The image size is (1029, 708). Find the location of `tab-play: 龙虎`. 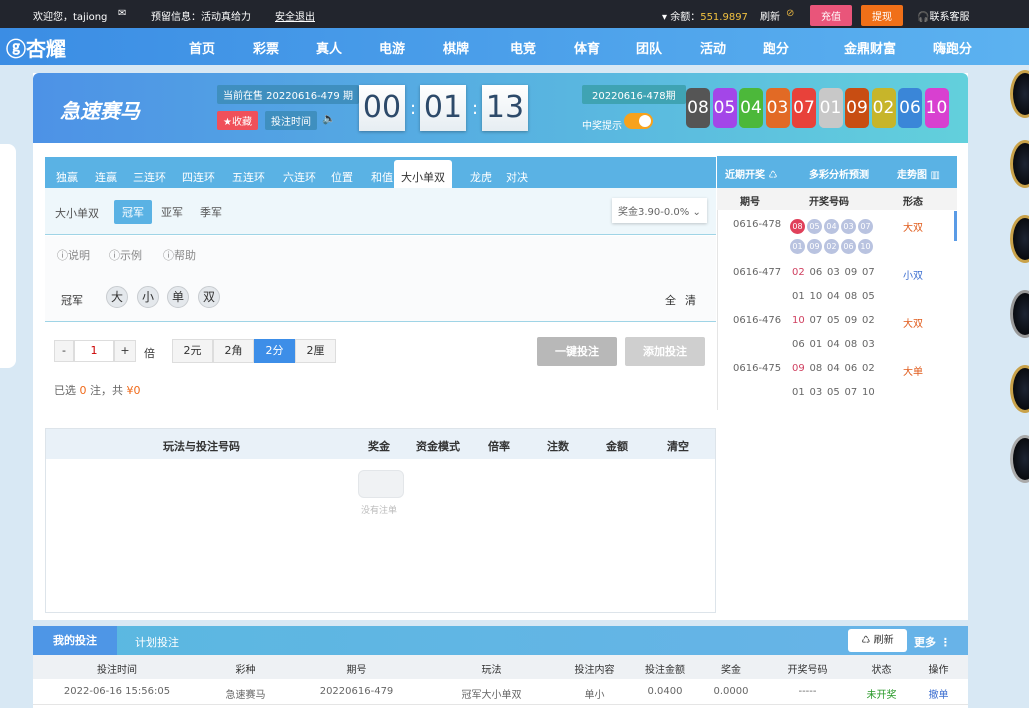

tab-play: 龙虎 is located at coordinates (481, 177).